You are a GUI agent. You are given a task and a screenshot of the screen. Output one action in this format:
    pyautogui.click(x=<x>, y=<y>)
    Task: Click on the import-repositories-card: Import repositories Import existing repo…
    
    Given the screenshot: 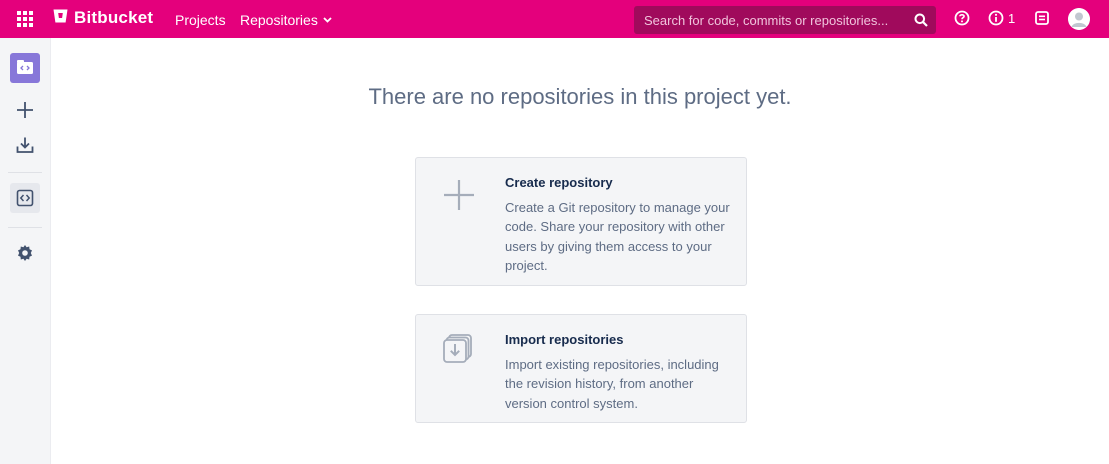 What is the action you would take?
    pyautogui.click(x=581, y=368)
    